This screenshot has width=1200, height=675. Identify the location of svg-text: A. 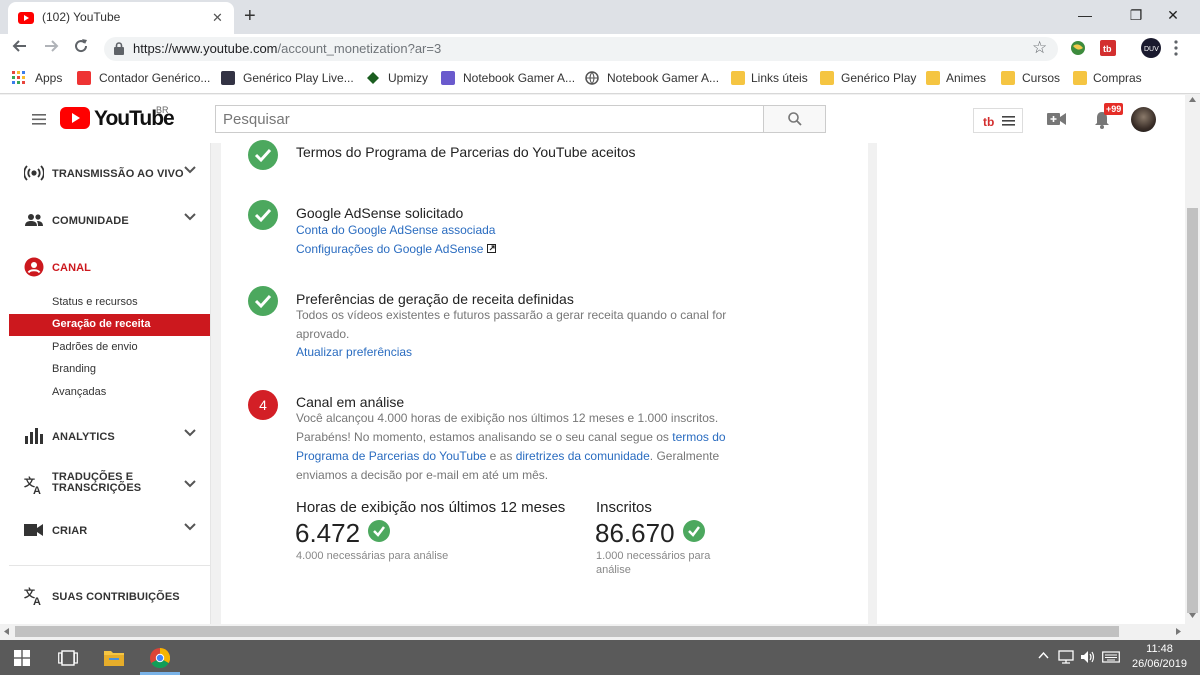
(37, 490).